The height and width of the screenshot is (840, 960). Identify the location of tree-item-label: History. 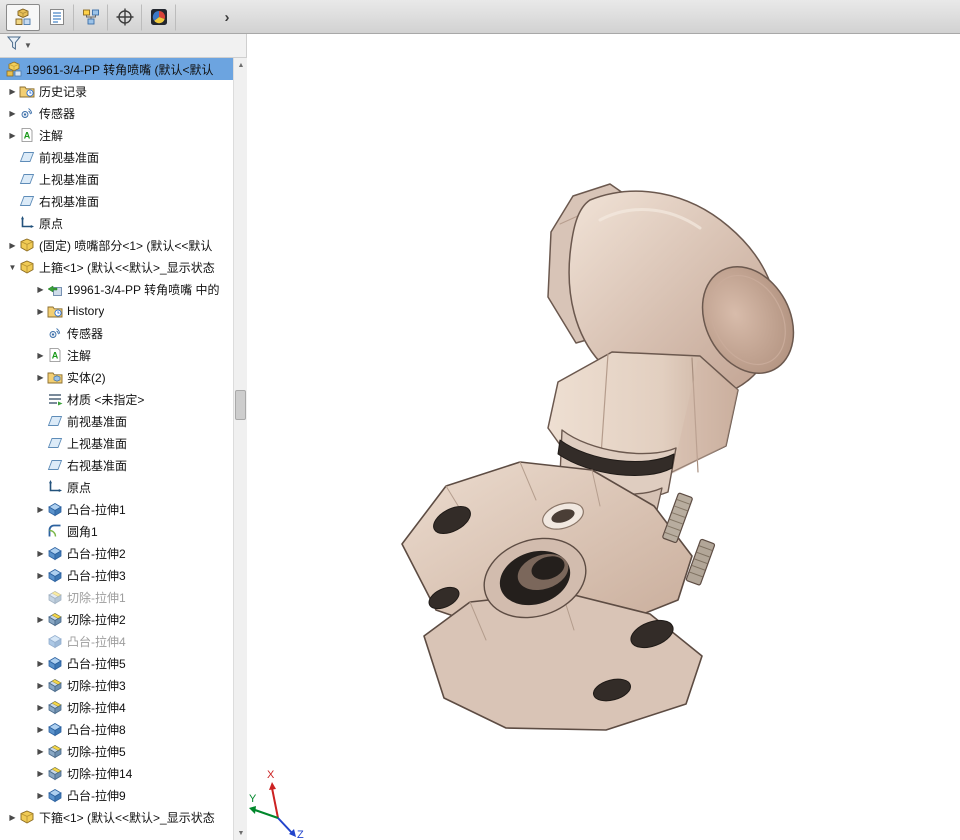
(86, 311).